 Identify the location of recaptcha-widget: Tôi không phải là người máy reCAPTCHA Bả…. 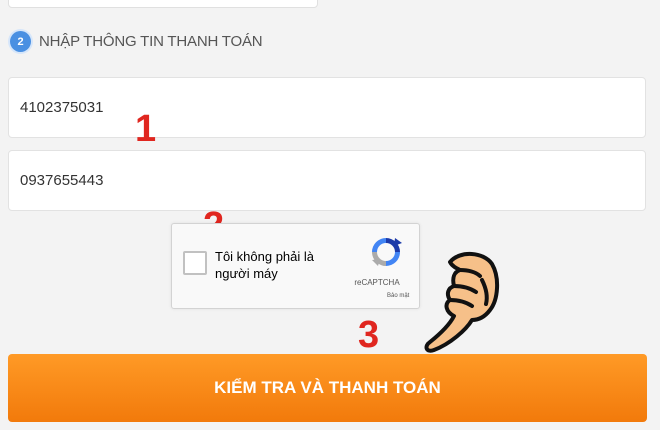
(295, 266).